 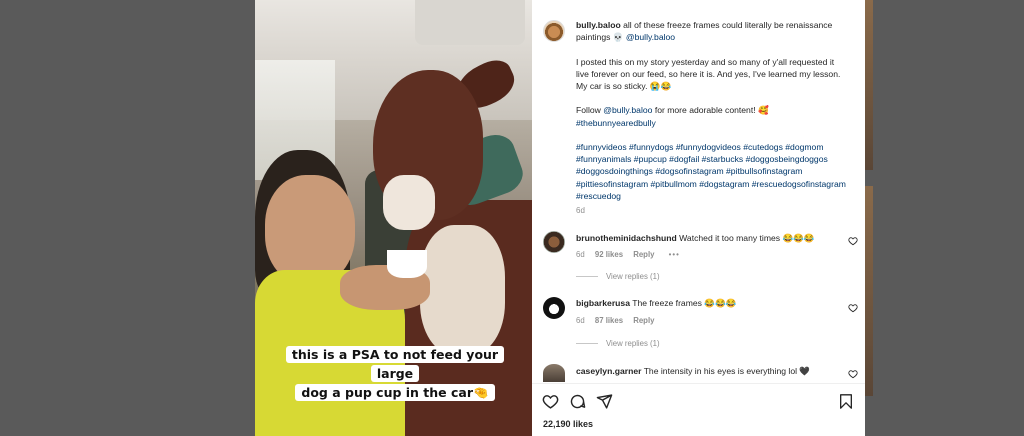 I want to click on comment: bigbarkerusa The freeze frames 😂😂😂, so click(x=716, y=303).